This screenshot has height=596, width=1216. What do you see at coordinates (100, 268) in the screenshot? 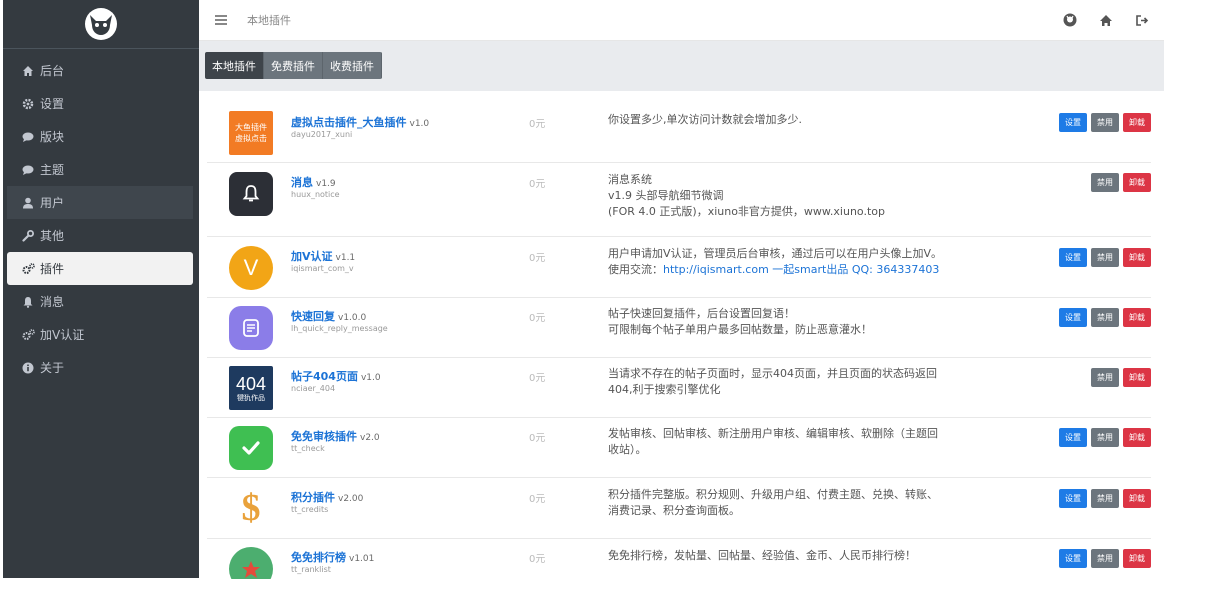
I see `sidebar-item-plugins: 插件` at bounding box center [100, 268].